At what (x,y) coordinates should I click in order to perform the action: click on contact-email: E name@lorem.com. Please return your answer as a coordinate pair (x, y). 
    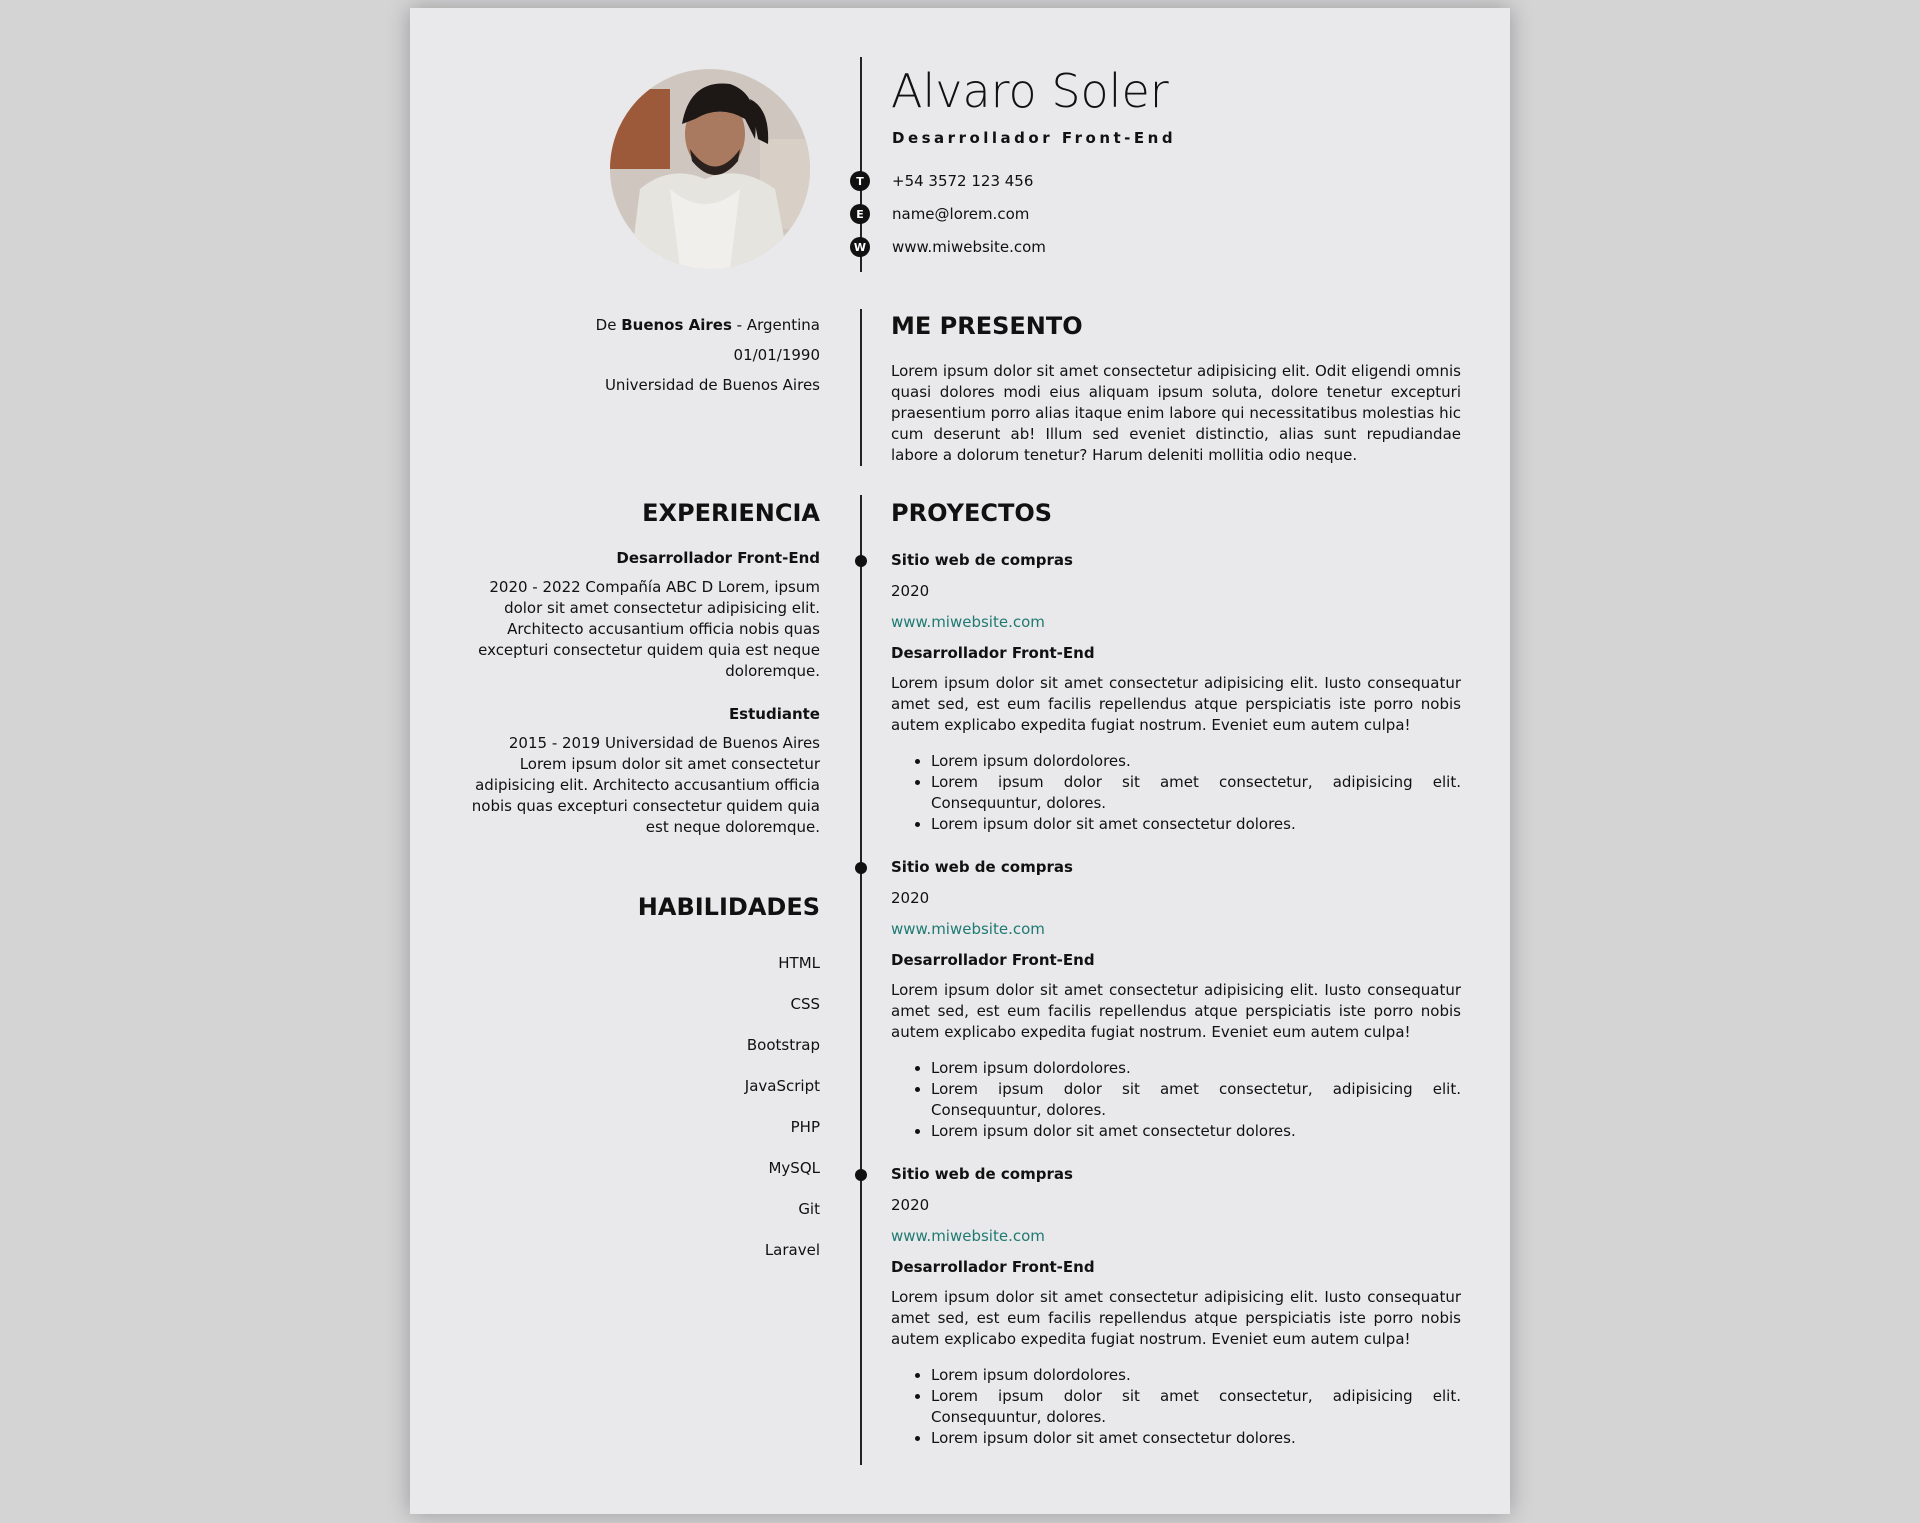
    Looking at the image, I should click on (939, 214).